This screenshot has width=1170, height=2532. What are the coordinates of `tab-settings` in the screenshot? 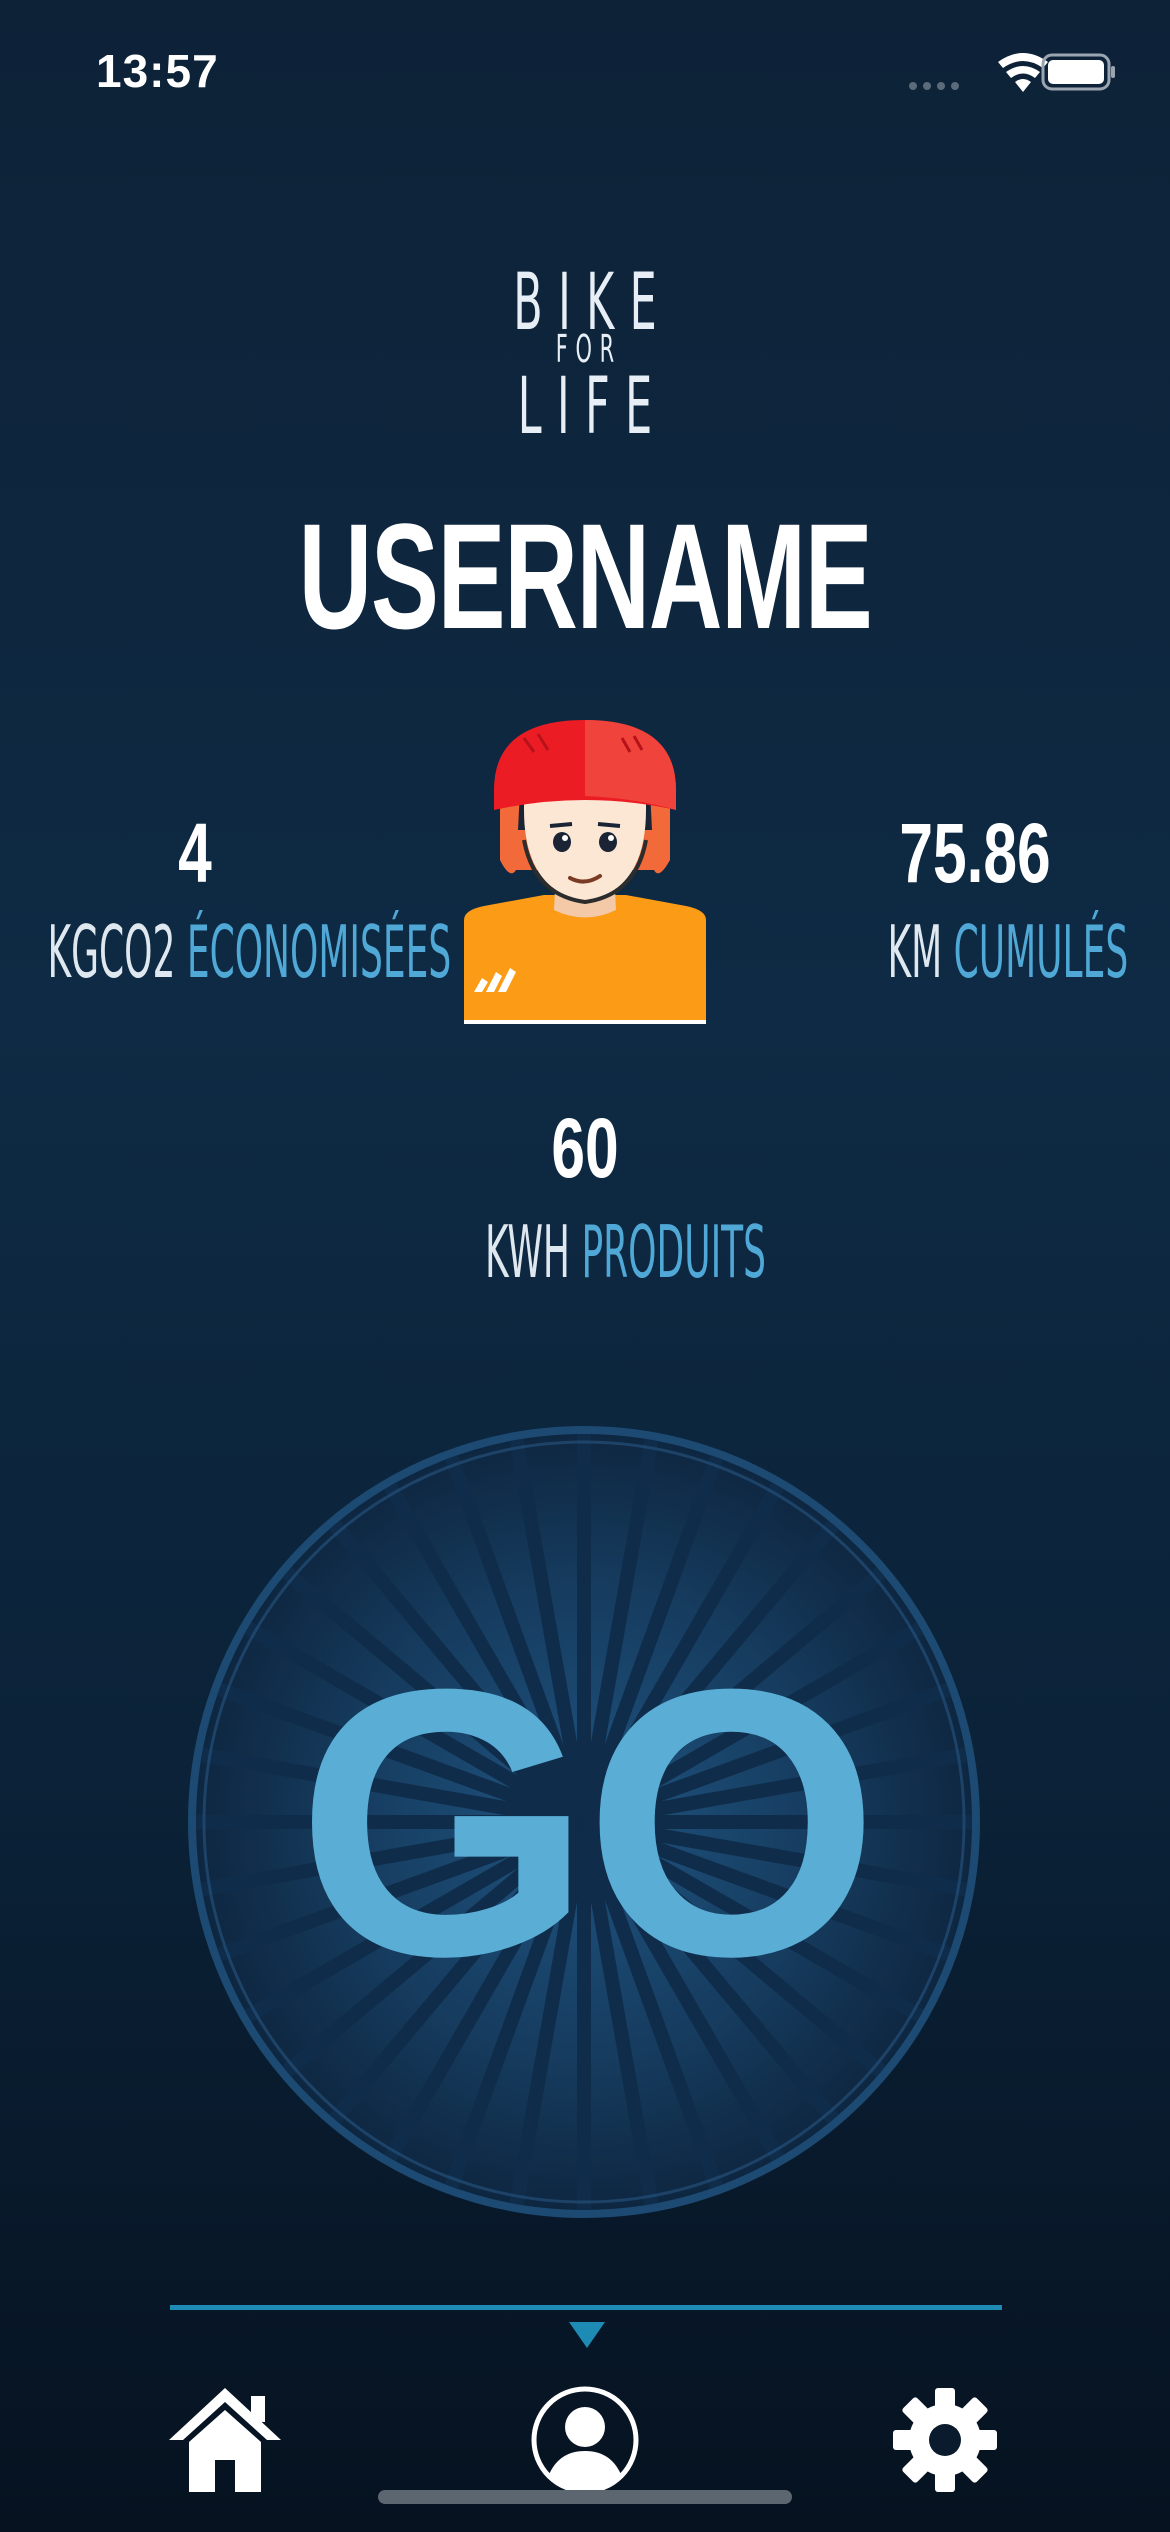 It's located at (945, 2440).